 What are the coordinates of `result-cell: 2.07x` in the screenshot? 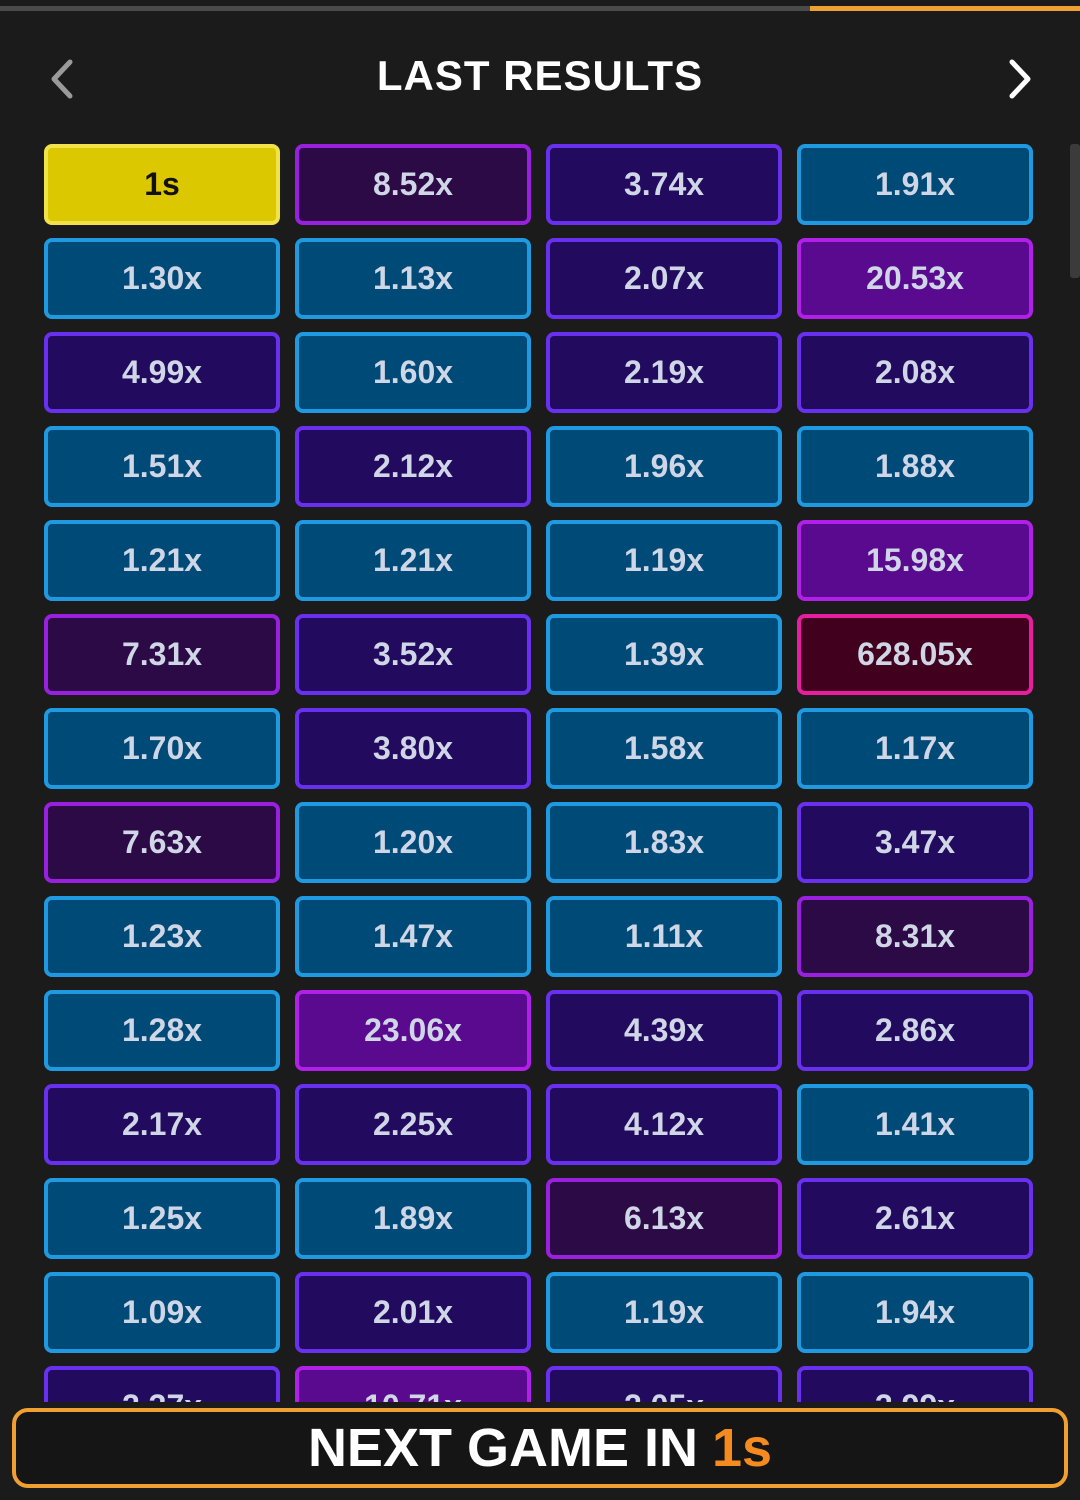 It's located at (664, 278).